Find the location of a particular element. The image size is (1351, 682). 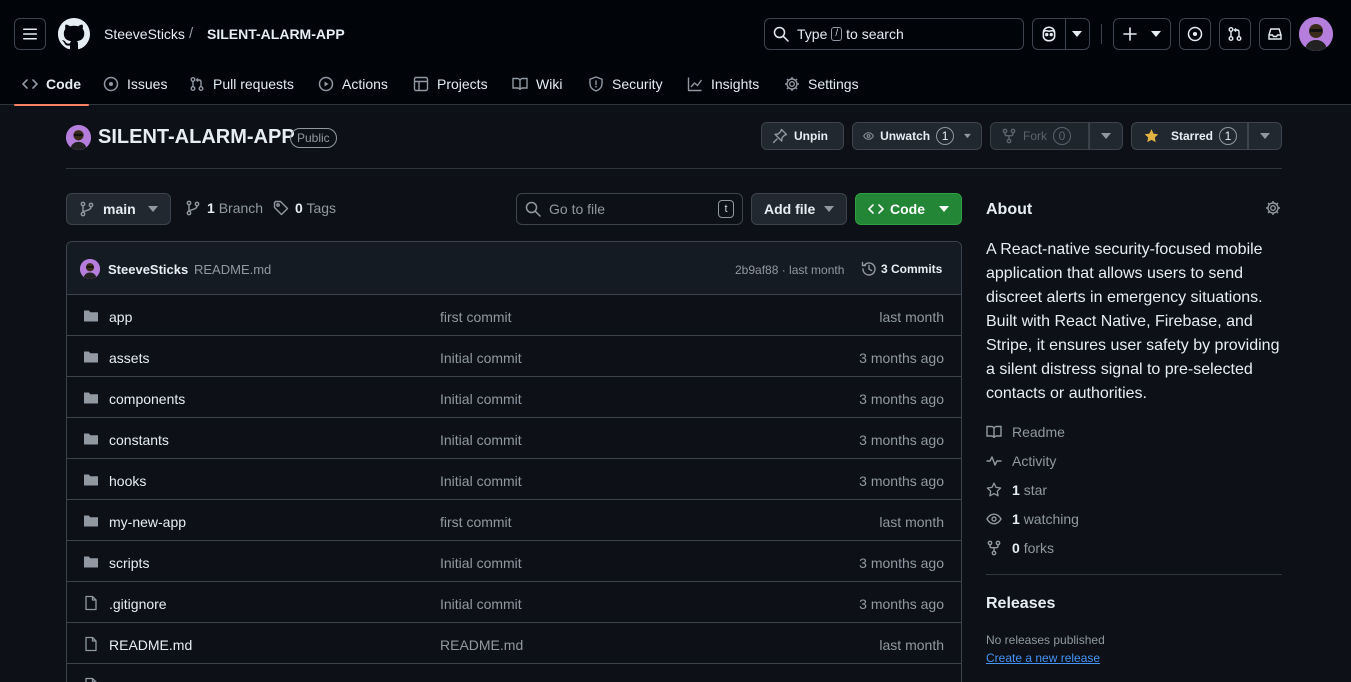

table-row: components Initial commit 3 months ago is located at coordinates (514, 397).